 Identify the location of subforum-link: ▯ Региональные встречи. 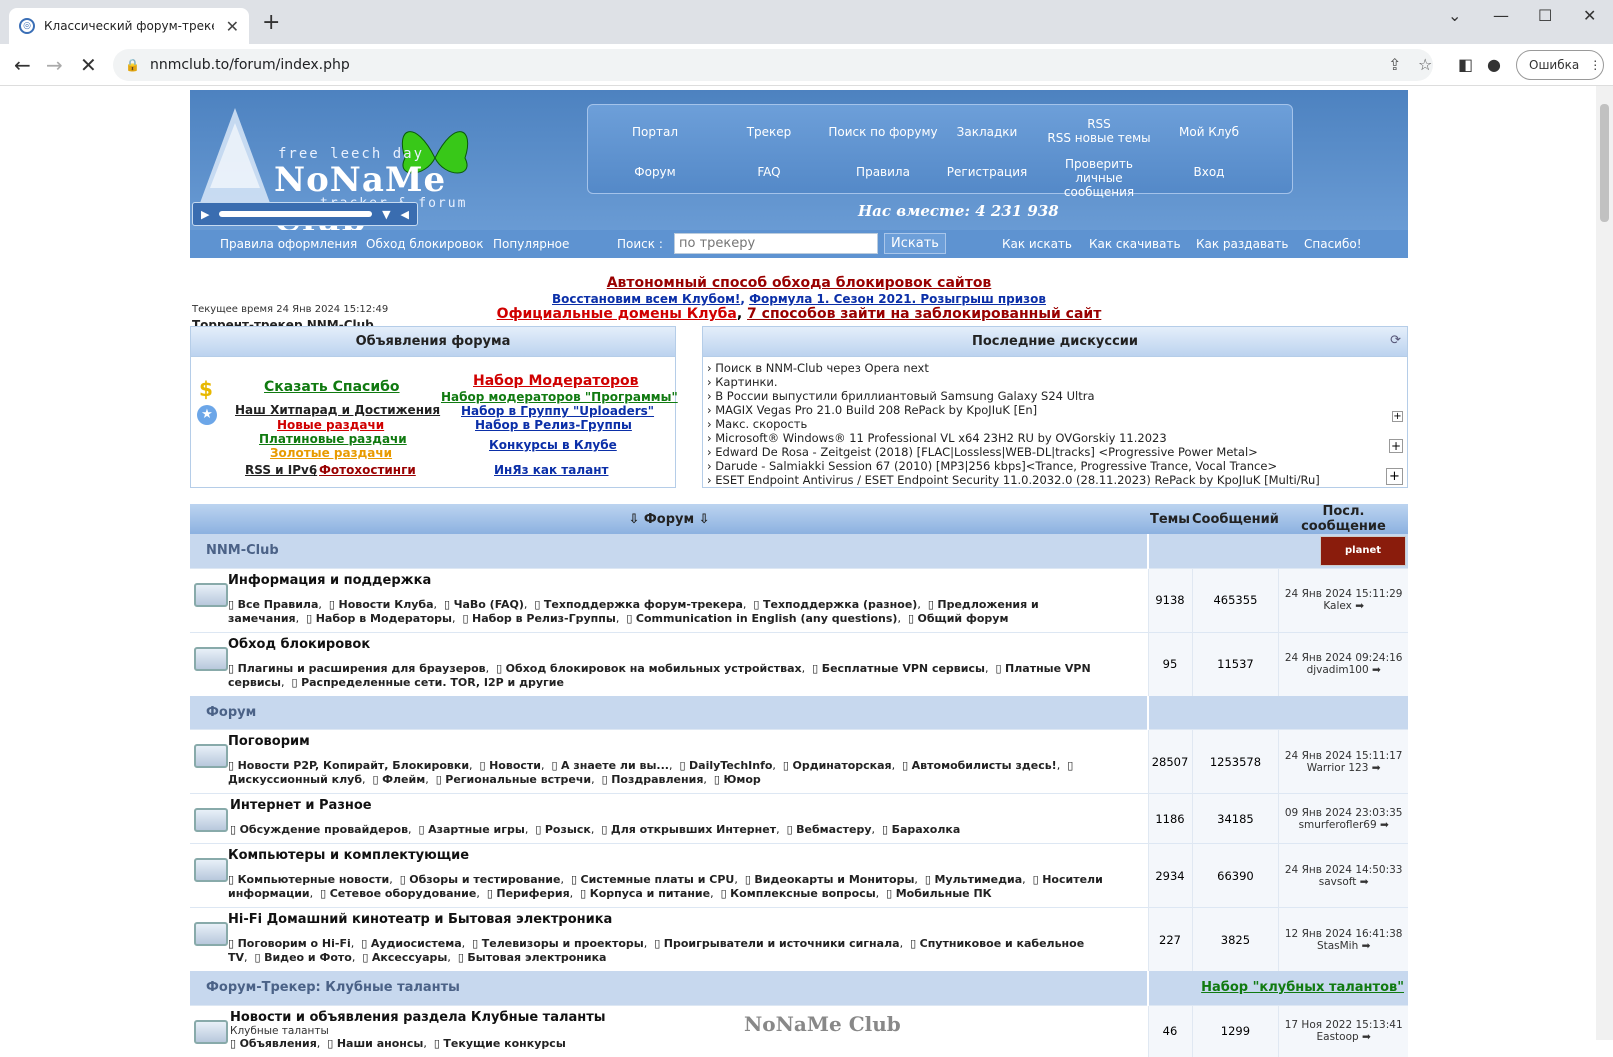
(513, 779).